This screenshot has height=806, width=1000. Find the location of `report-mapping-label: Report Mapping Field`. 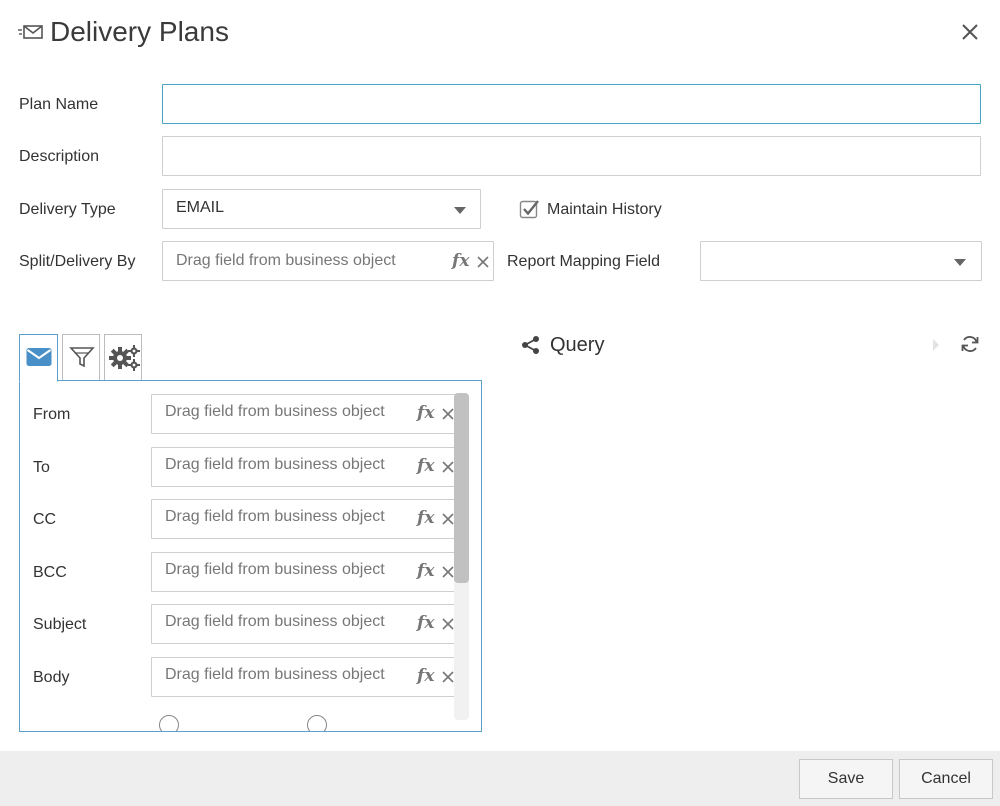

report-mapping-label: Report Mapping Field is located at coordinates (583, 261).